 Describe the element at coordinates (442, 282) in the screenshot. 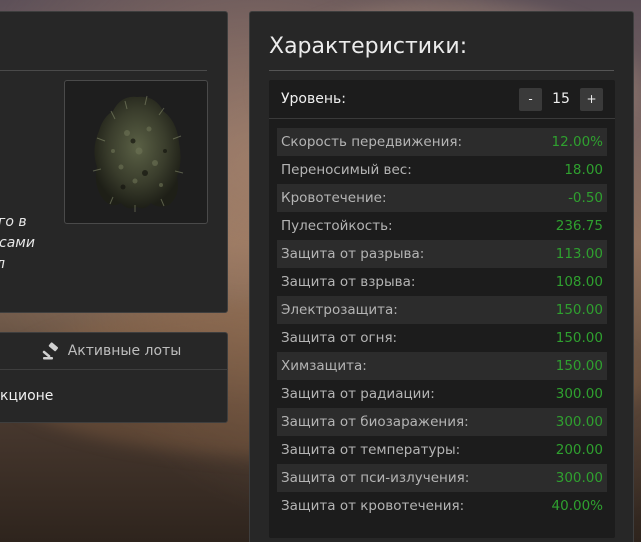

I see `stat-row: Защита от взрыва: 108.00` at that location.